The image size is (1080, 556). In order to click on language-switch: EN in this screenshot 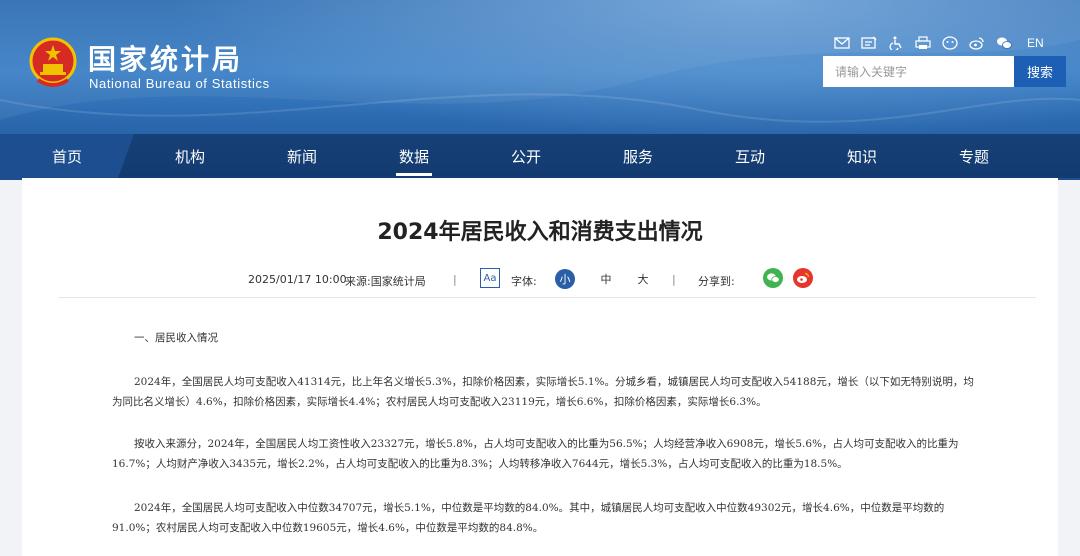, I will do `click(1035, 43)`.